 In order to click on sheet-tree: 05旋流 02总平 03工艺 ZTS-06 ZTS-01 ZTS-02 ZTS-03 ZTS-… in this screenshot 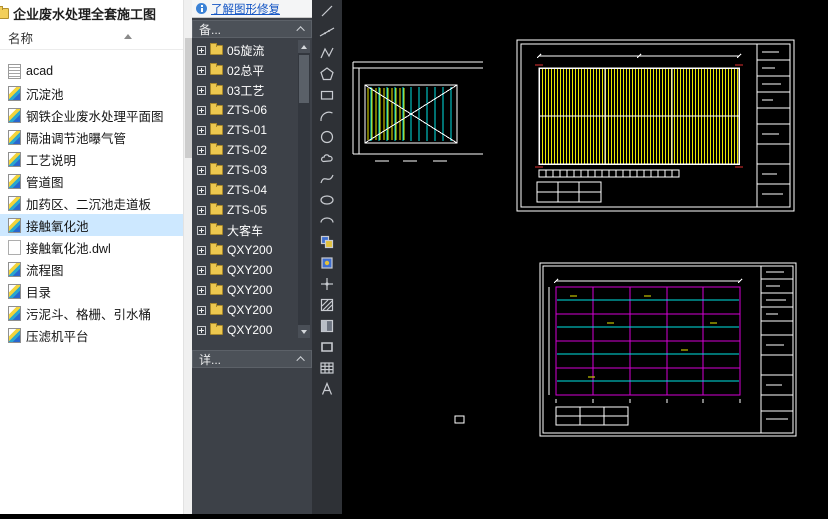, I will do `click(245, 190)`.